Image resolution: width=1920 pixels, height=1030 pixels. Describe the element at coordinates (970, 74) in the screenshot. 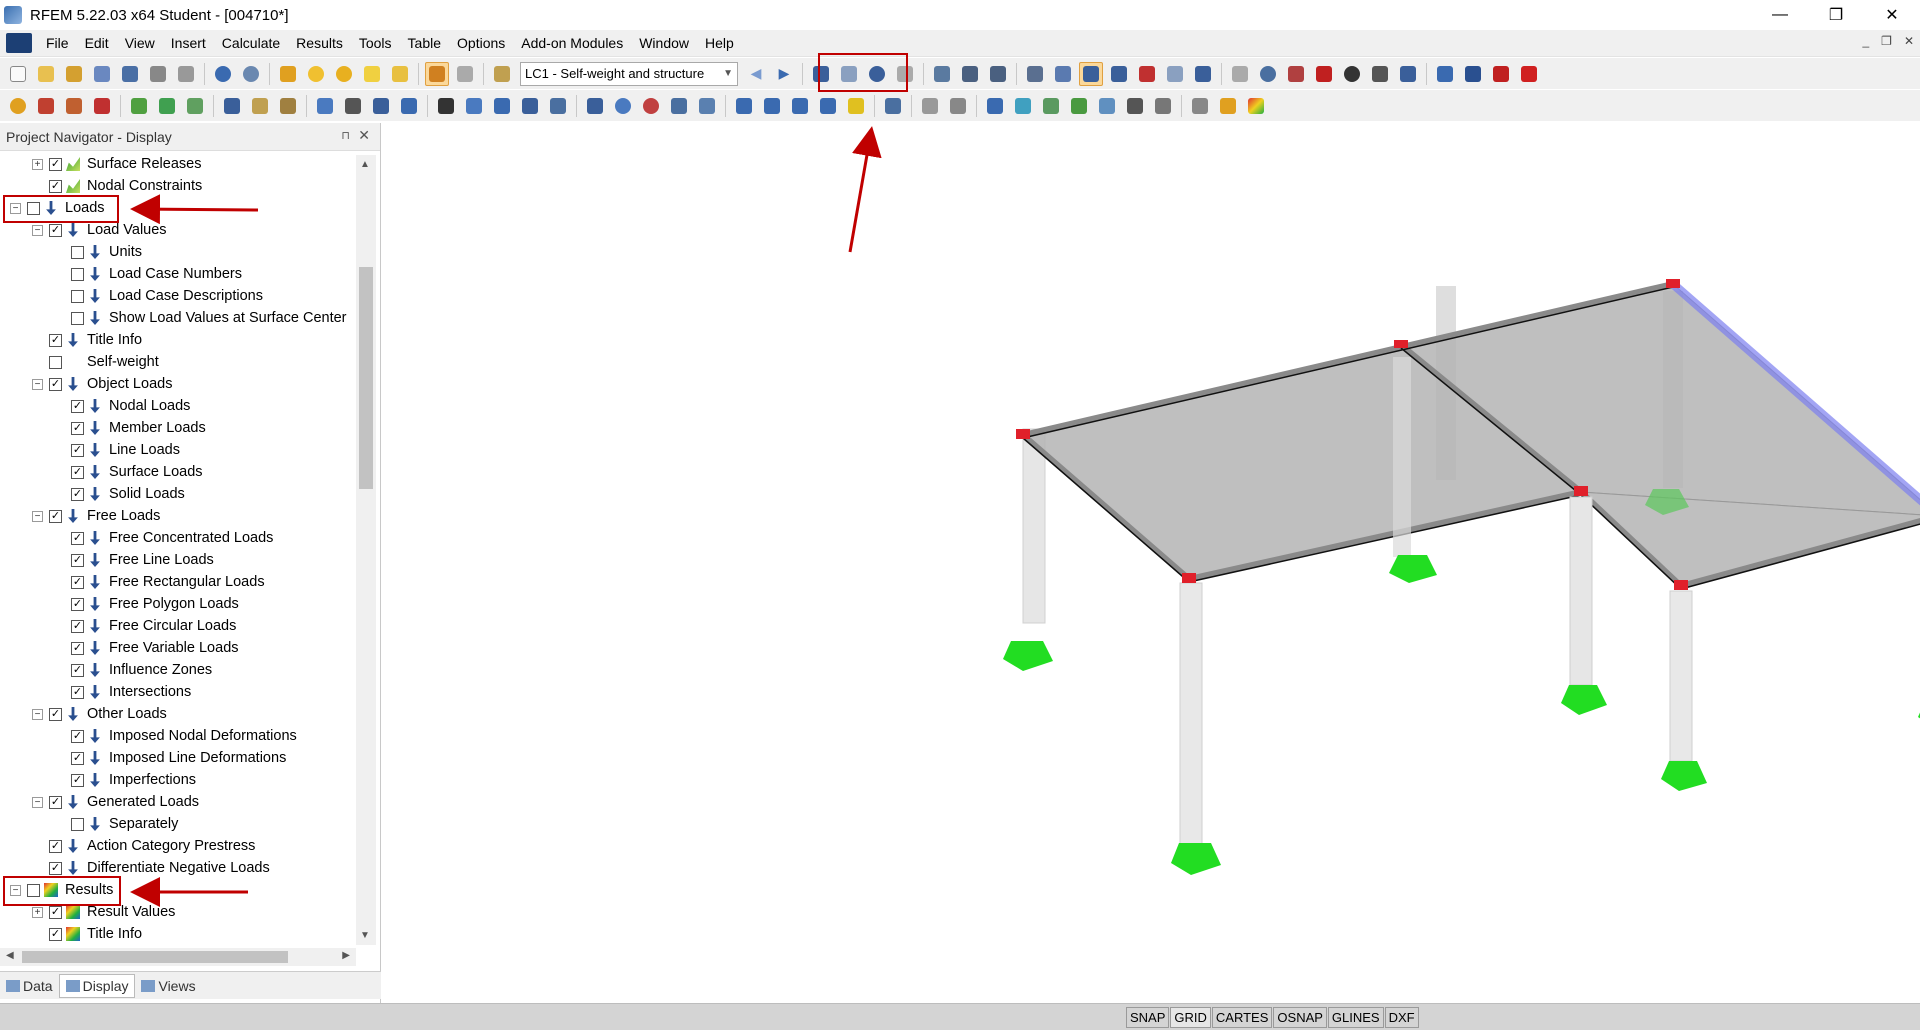

I see `member-results-icon` at that location.